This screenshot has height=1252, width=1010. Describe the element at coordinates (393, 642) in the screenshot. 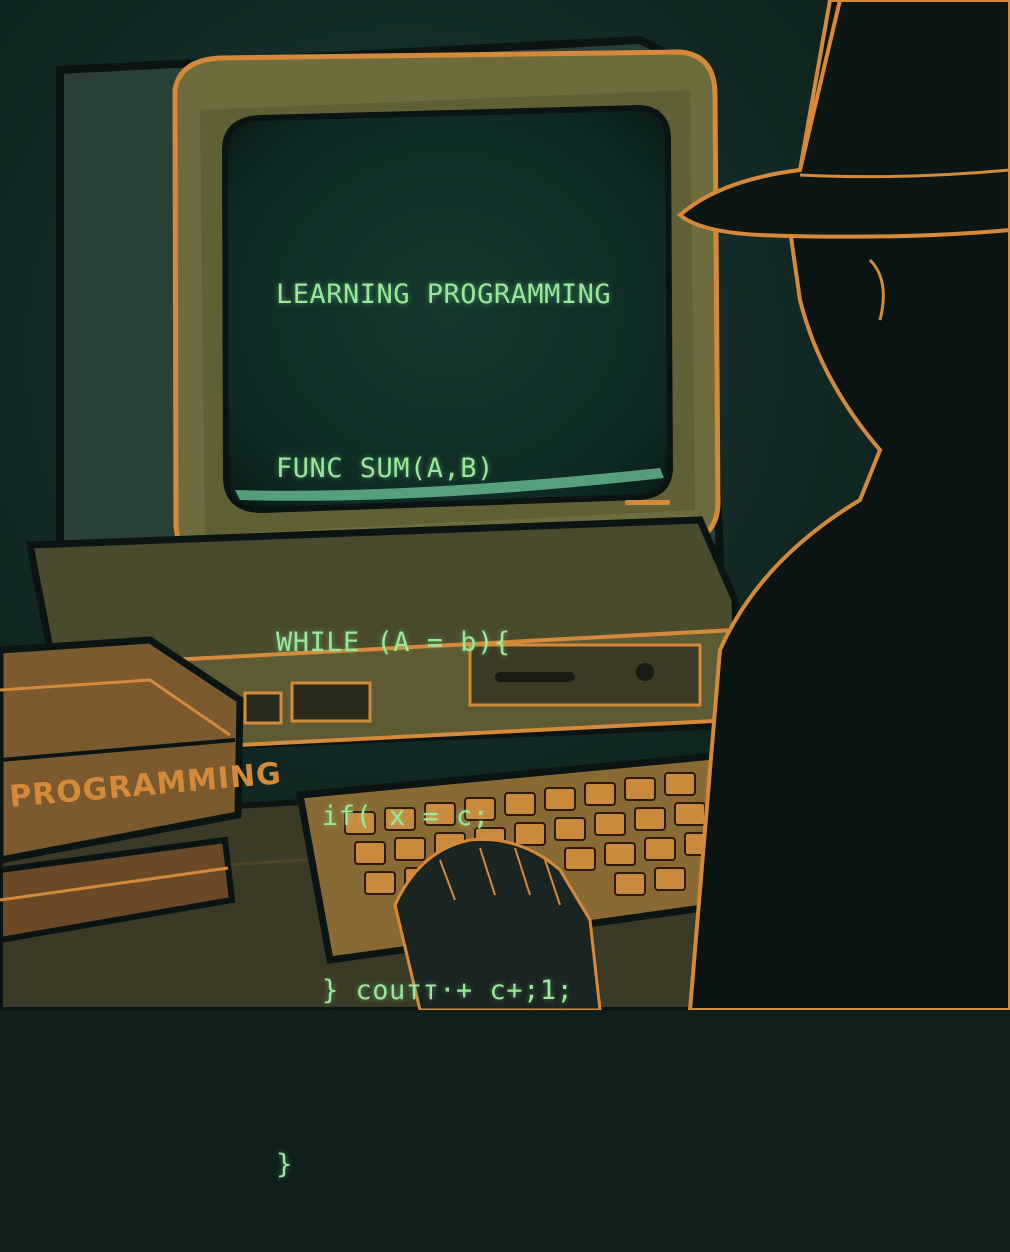

I see `screen-line-while: WHILE (A = b){` at that location.